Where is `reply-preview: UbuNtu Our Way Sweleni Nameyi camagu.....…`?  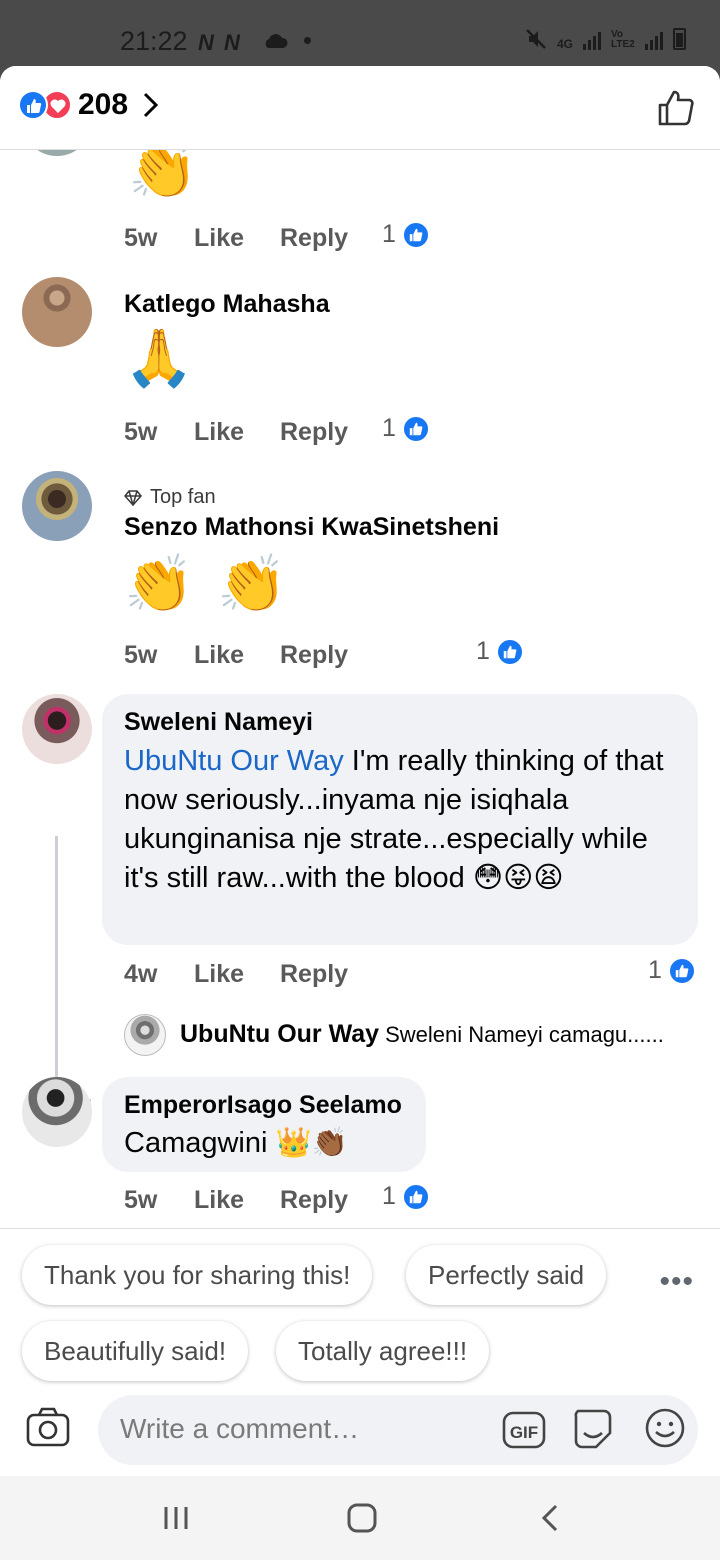 reply-preview: UbuNtu Our Way Sweleni Nameyi camagu.....… is located at coordinates (422, 1034).